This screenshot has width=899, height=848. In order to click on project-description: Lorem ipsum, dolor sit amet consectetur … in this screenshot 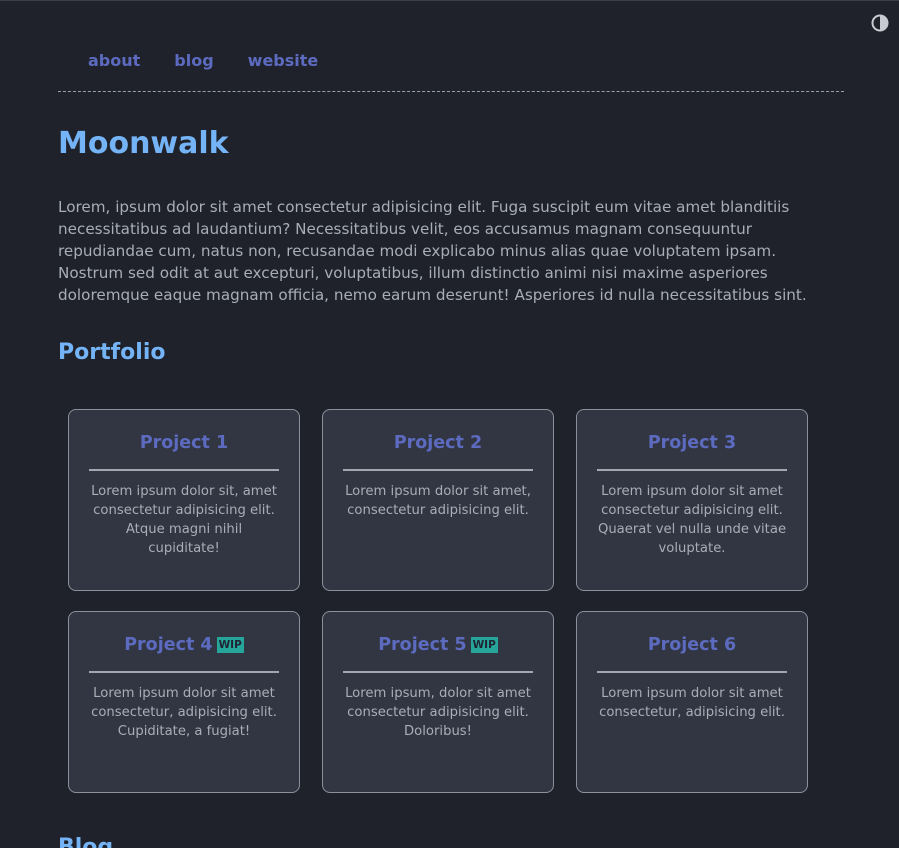, I will do `click(438, 712)`.